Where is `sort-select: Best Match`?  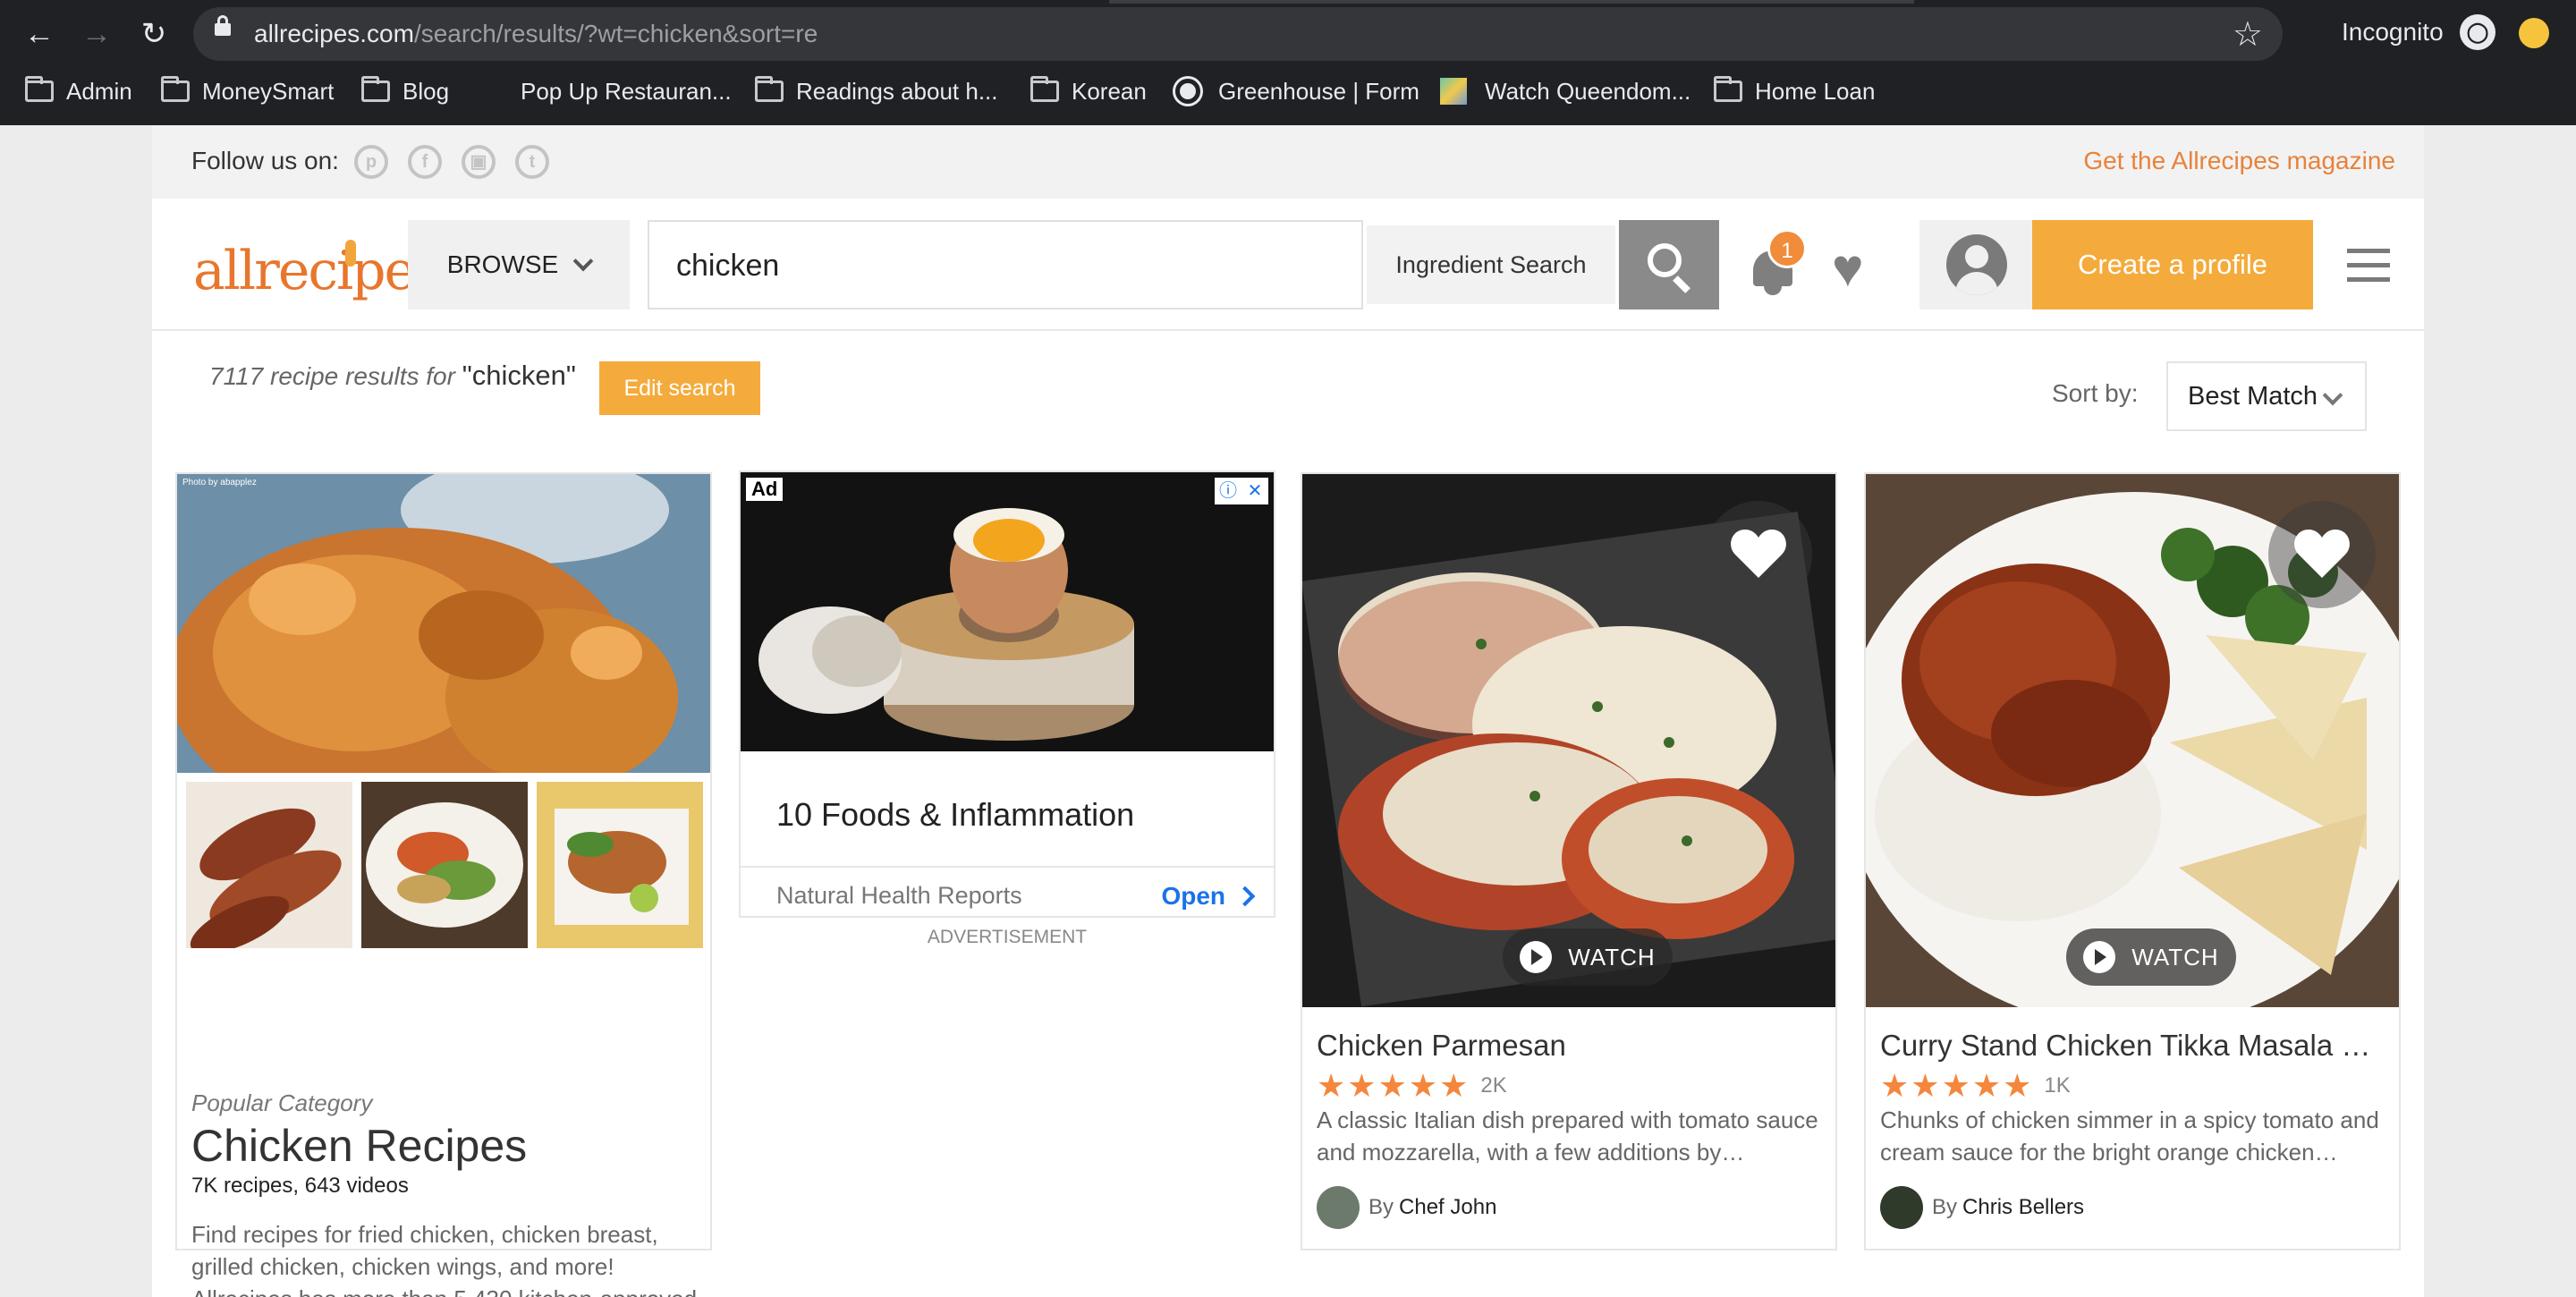
sort-select: Best Match is located at coordinates (2266, 396).